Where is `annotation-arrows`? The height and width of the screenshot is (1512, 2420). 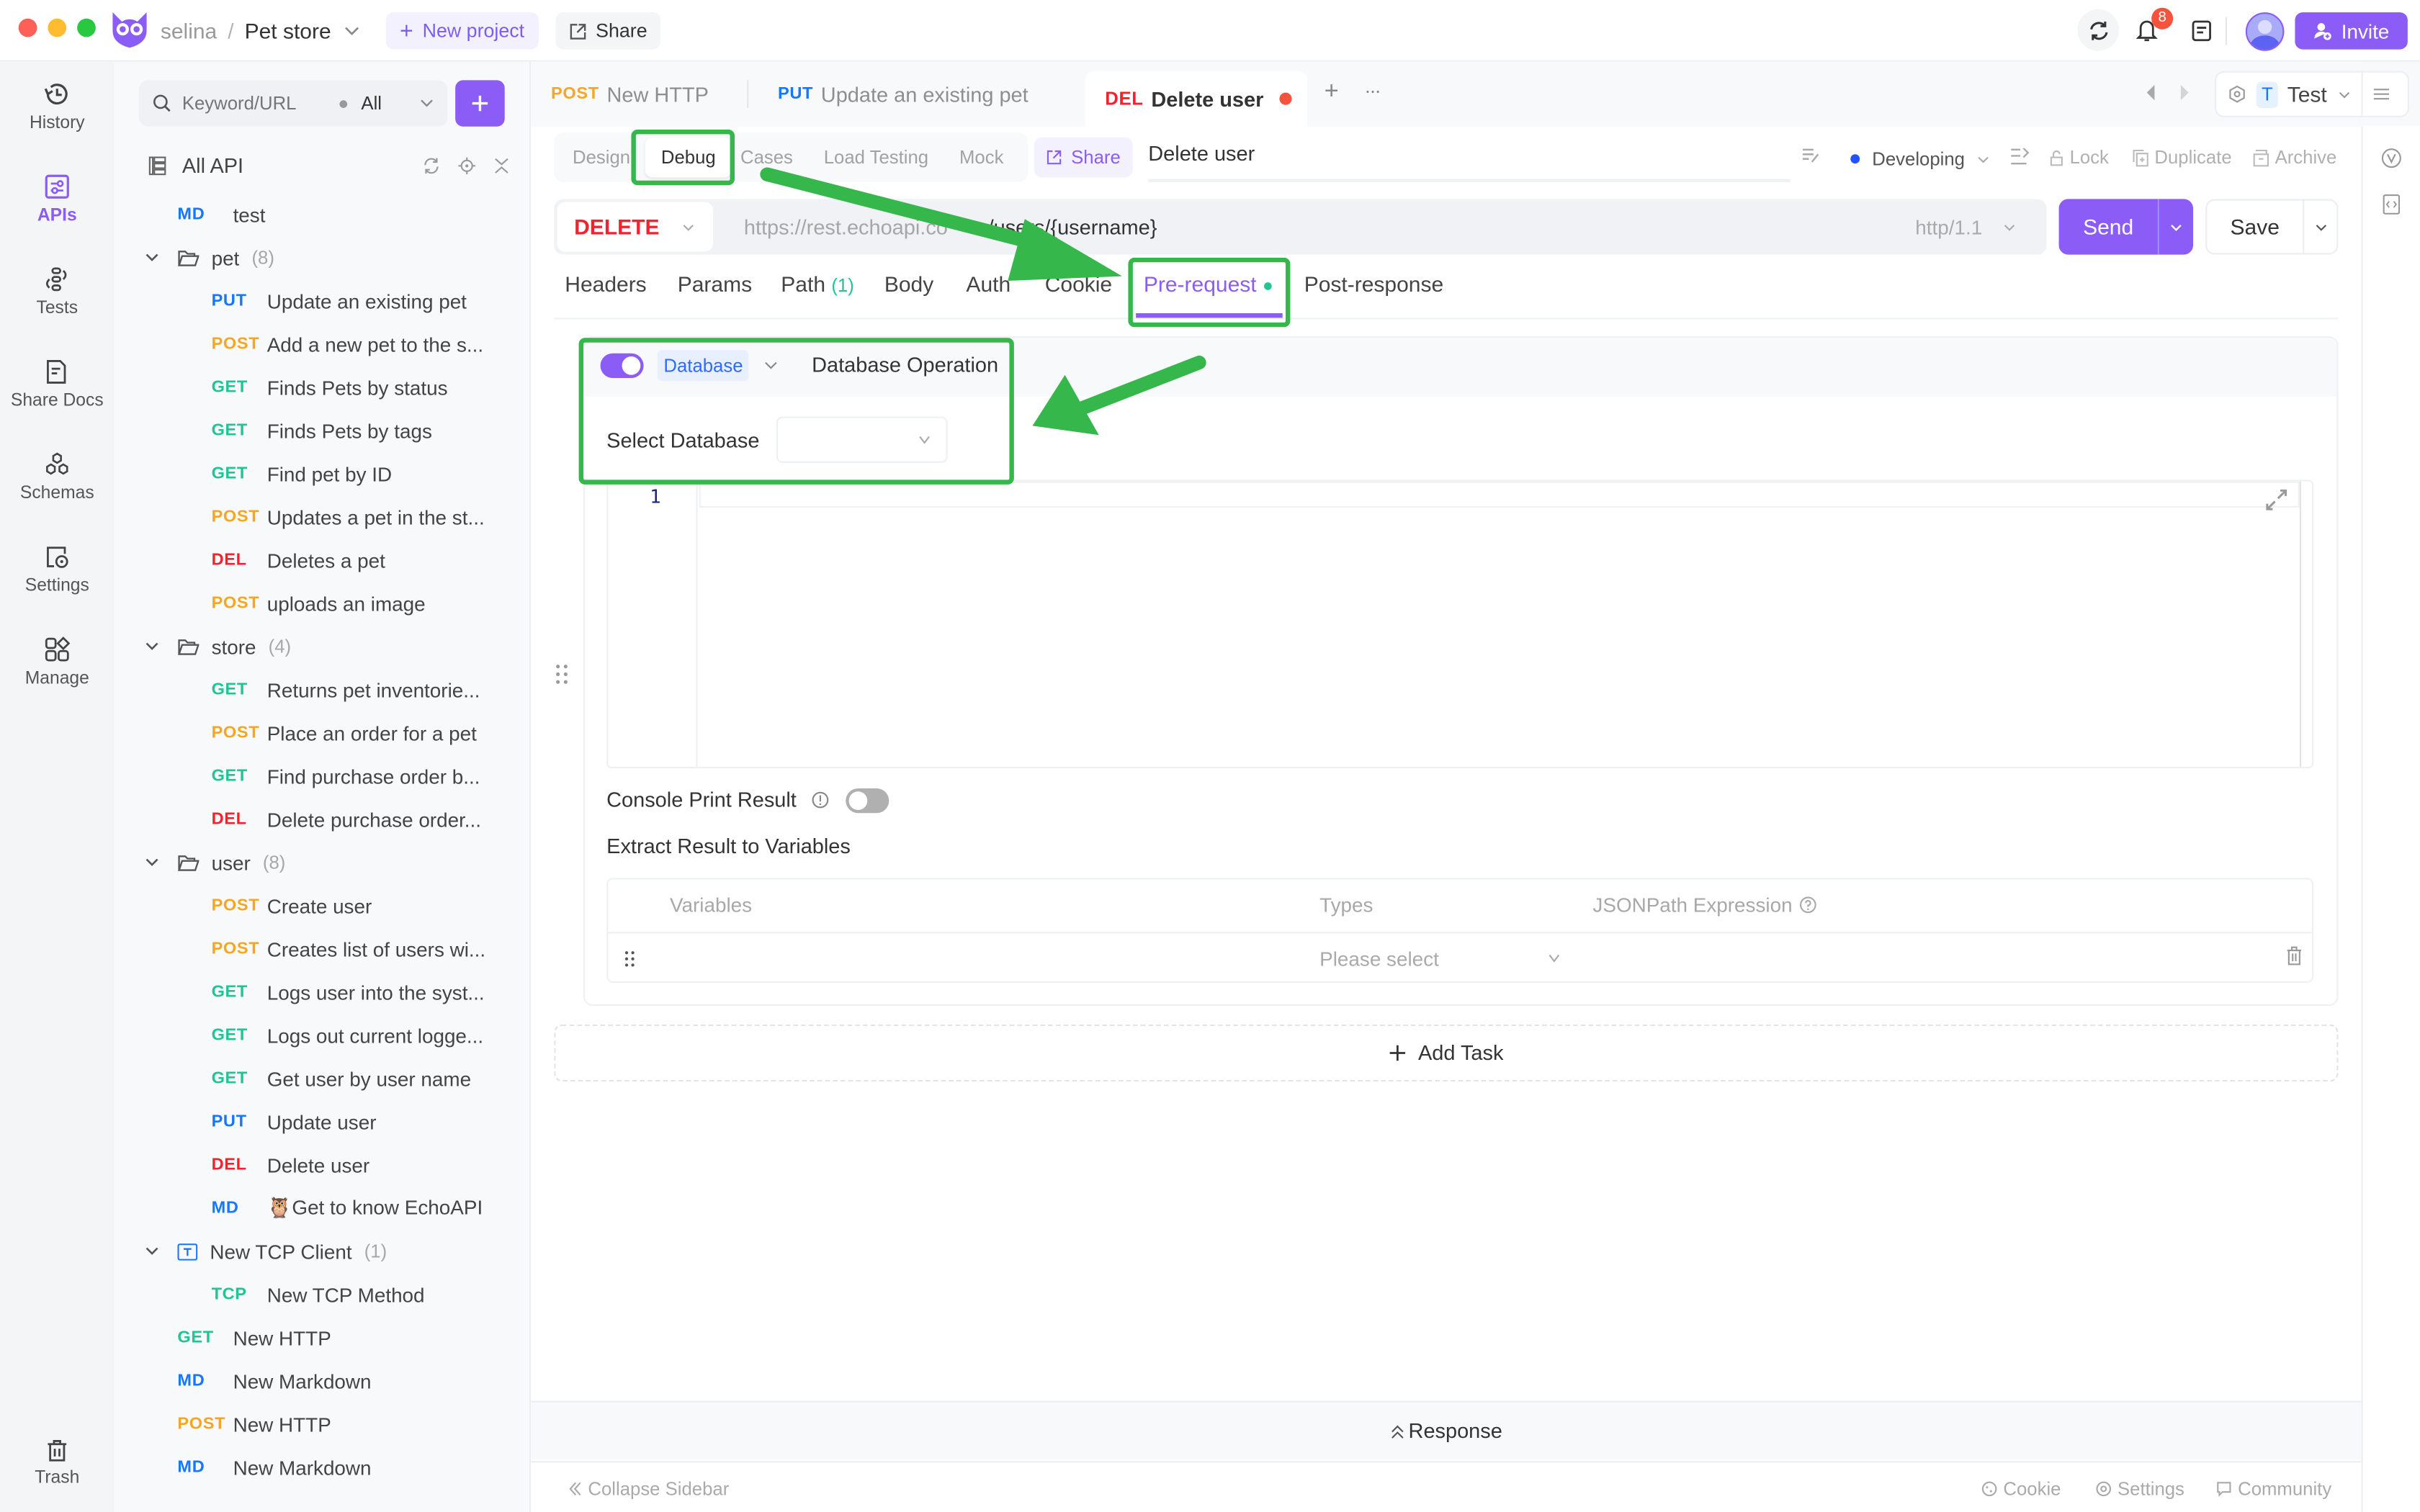
annotation-arrows is located at coordinates (983, 301).